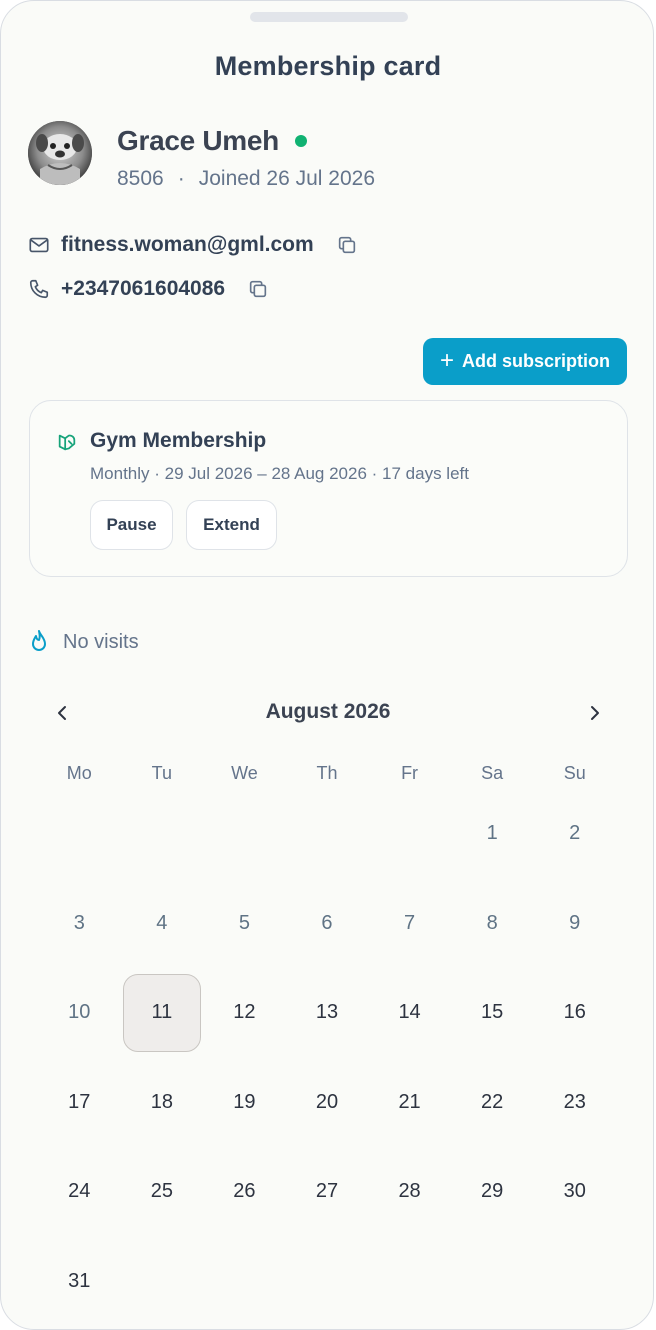 This screenshot has height=1330, width=656. I want to click on add-subscription-label: Add subscription, so click(536, 361).